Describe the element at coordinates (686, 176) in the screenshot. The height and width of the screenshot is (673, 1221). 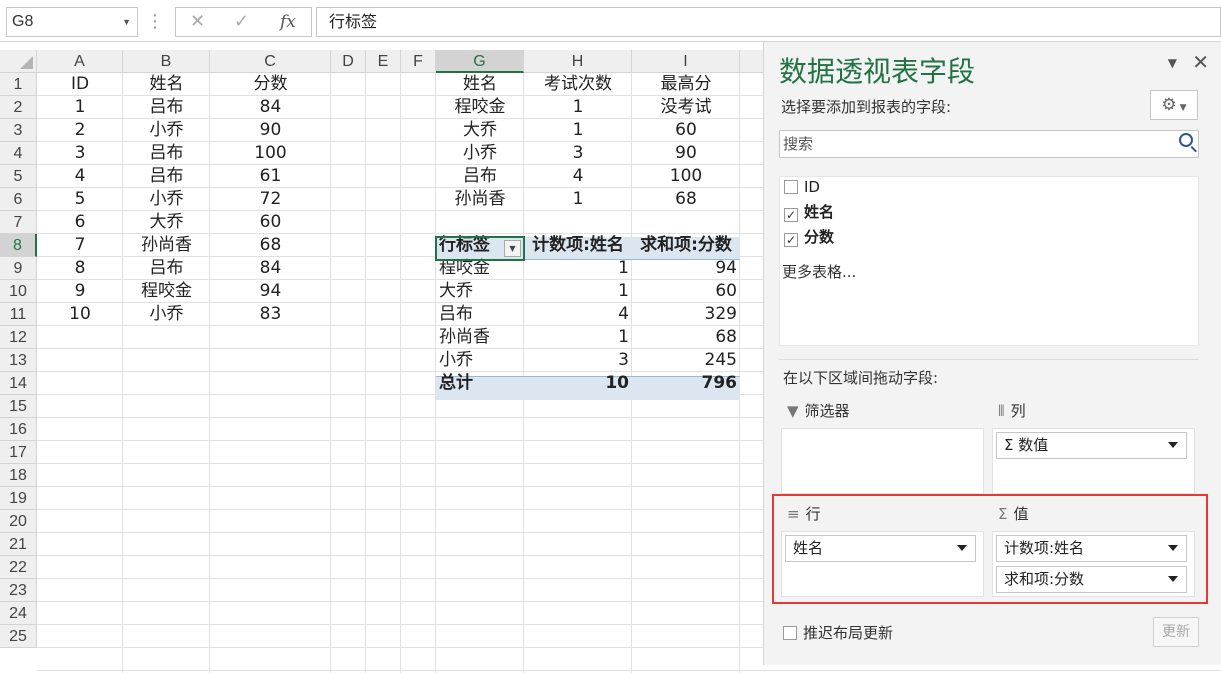
I see `summary-cell: 100` at that location.